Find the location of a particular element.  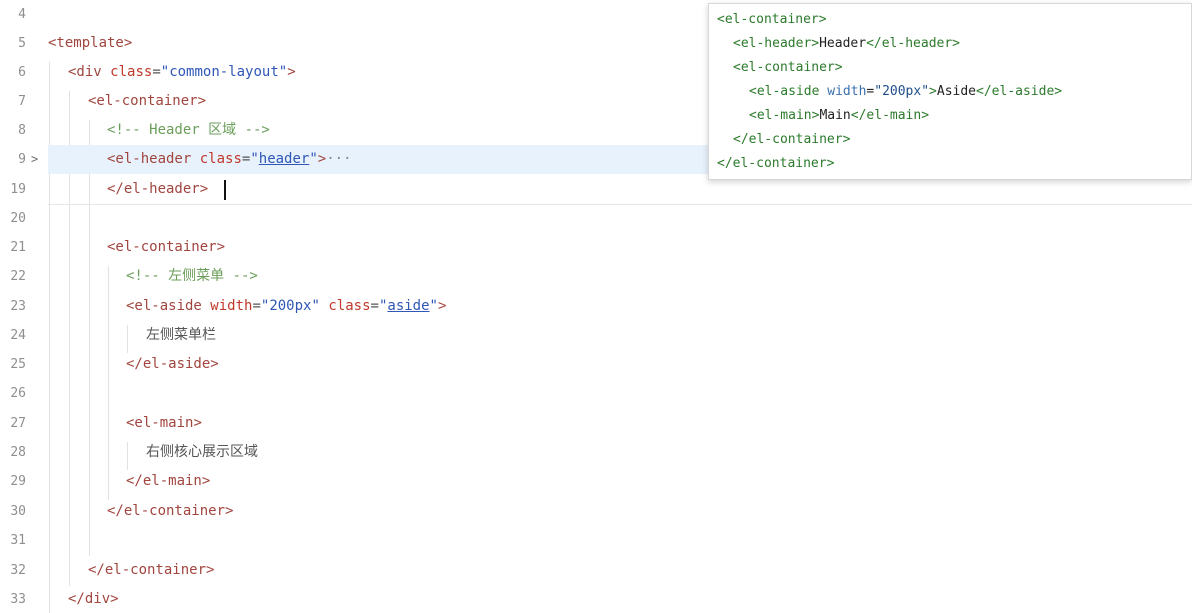

tag-text: Header is located at coordinates (843, 43).